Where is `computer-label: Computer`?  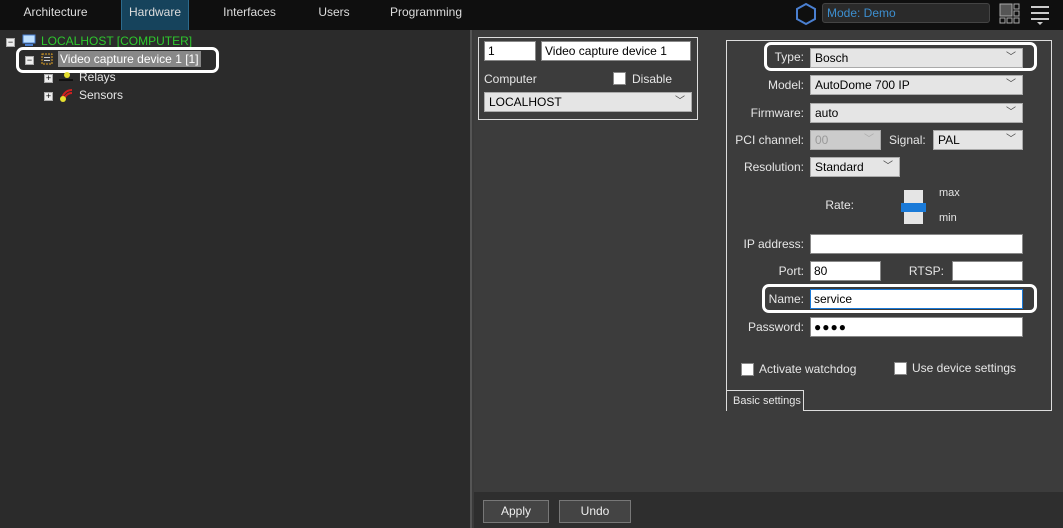 computer-label: Computer is located at coordinates (510, 79).